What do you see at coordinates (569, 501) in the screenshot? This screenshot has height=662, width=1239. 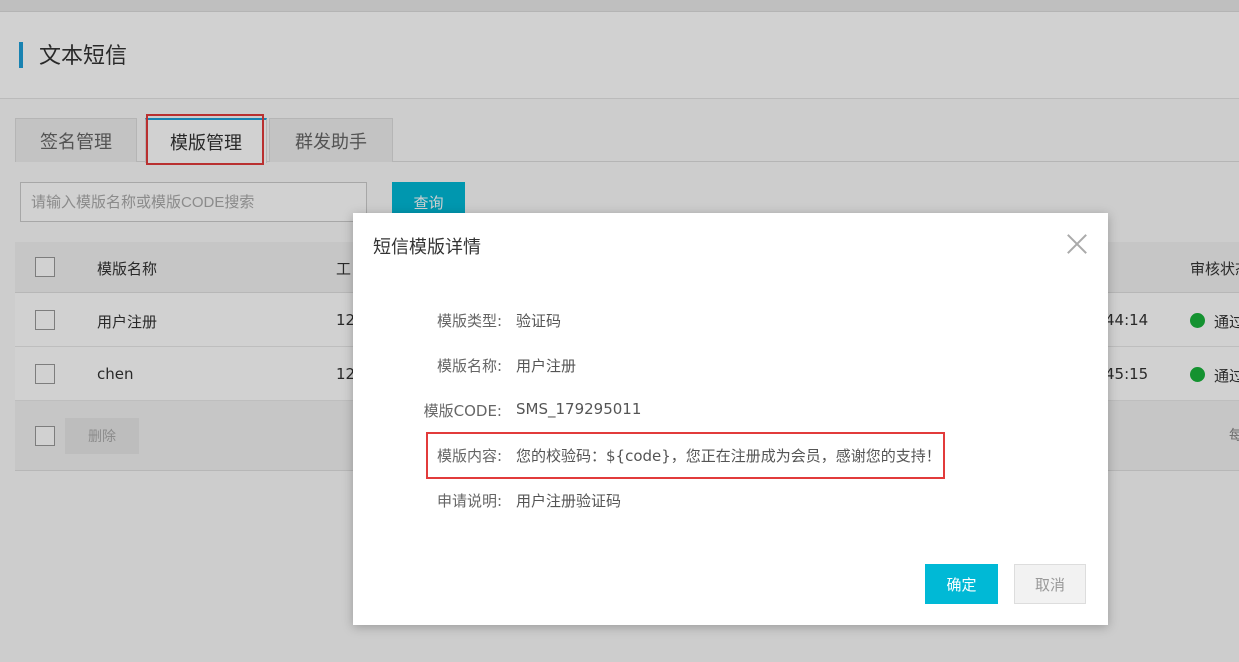 I see `field-value: 用户注册验证码` at bounding box center [569, 501].